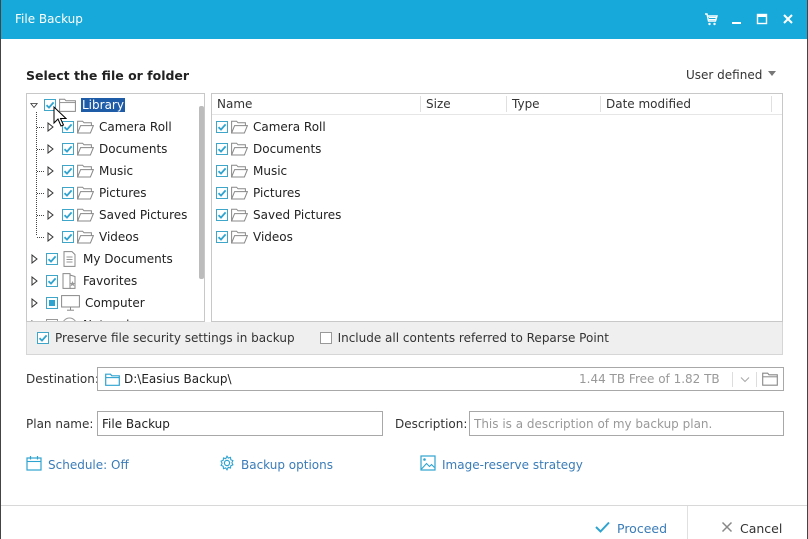  What do you see at coordinates (69, 259) in the screenshot?
I see `document-icon` at bounding box center [69, 259].